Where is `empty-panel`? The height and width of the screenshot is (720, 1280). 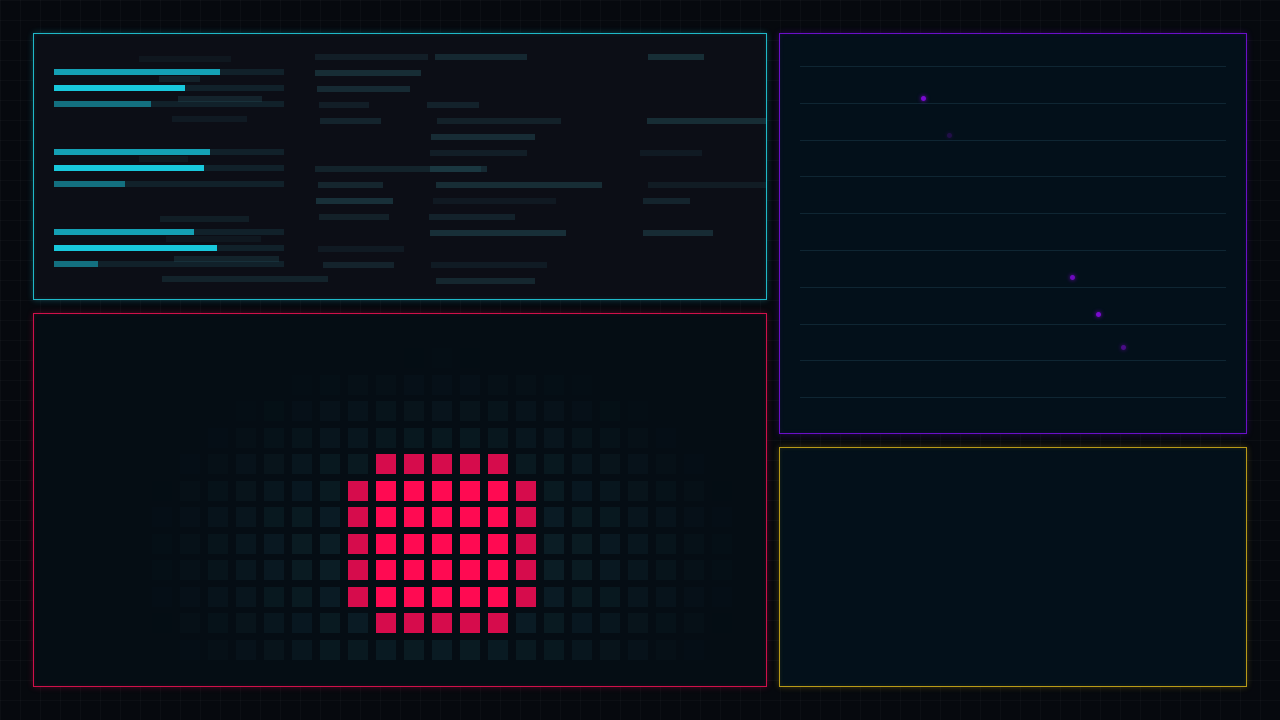
empty-panel is located at coordinates (1013, 567).